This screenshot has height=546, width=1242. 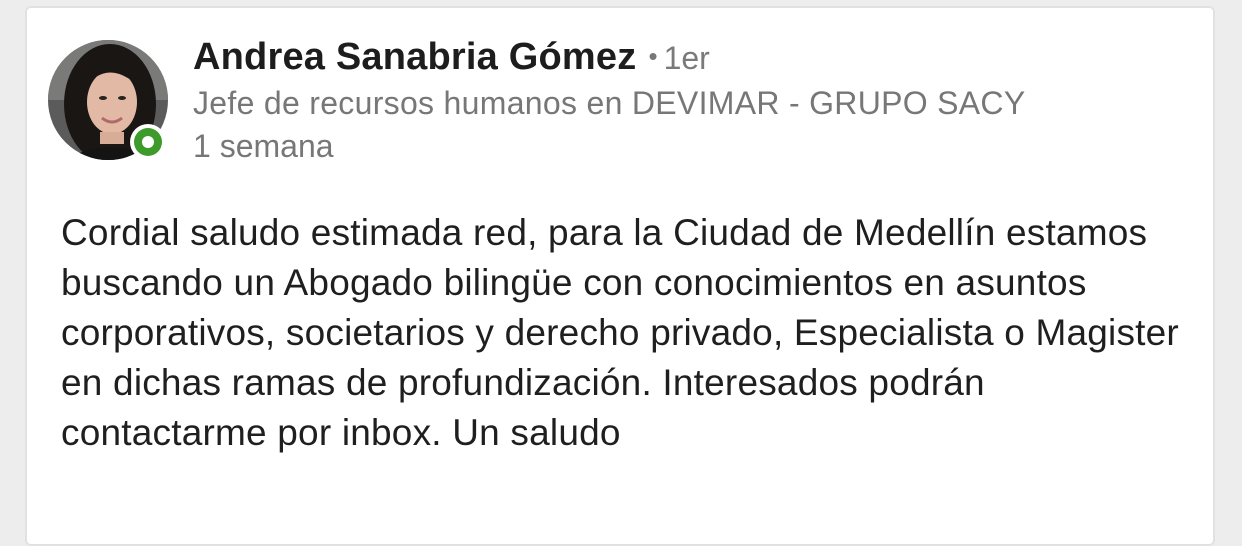 I want to click on online-status-ring, so click(x=148, y=142).